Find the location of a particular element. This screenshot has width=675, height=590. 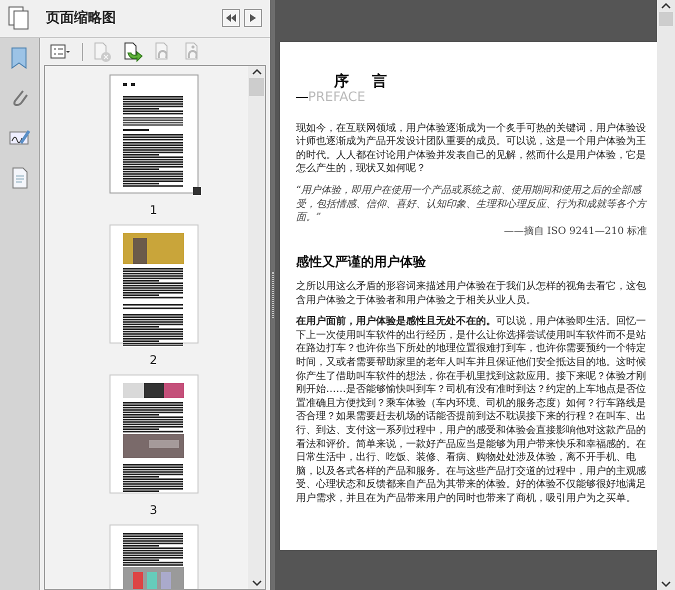

double-left-arrow-icon is located at coordinates (231, 18).